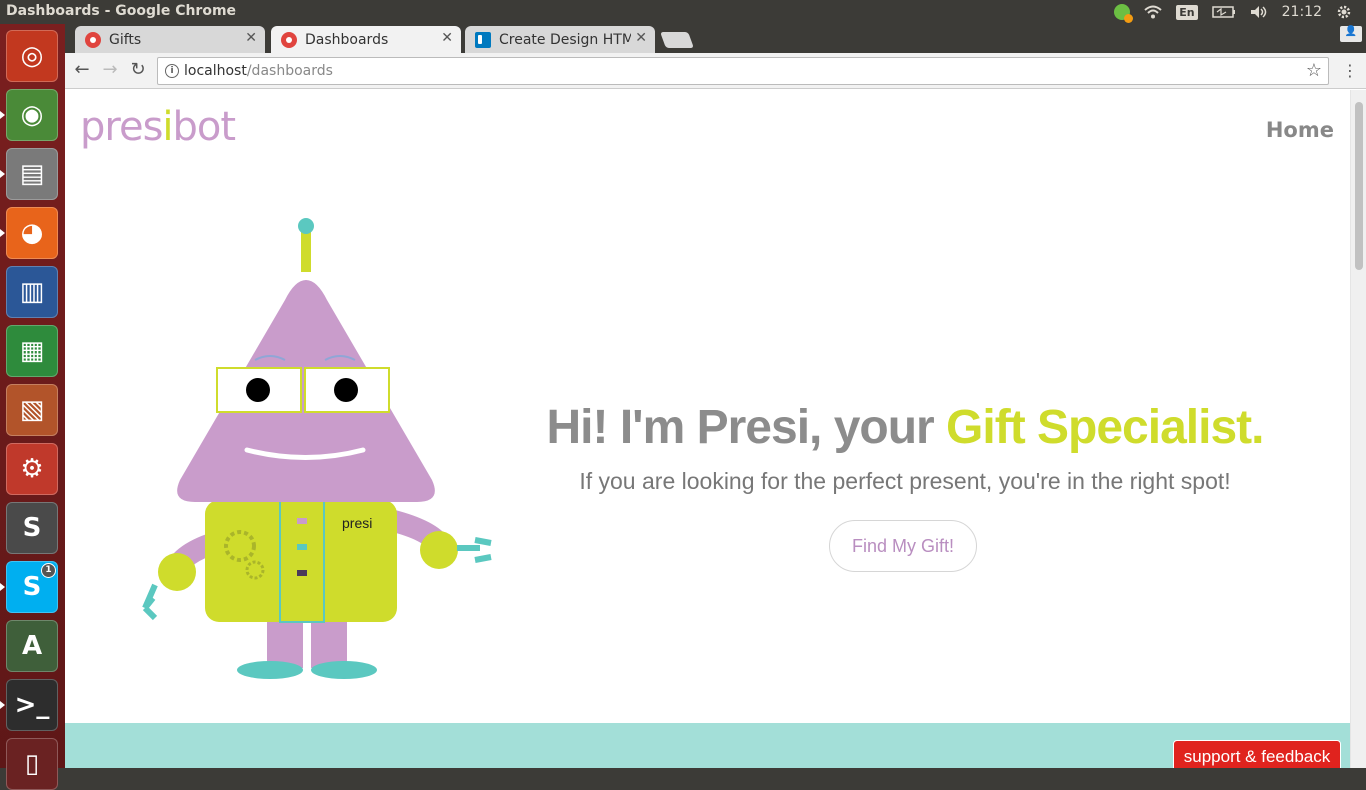  Describe the element at coordinates (1358, 429) in the screenshot. I see `page-scrollbar` at that location.